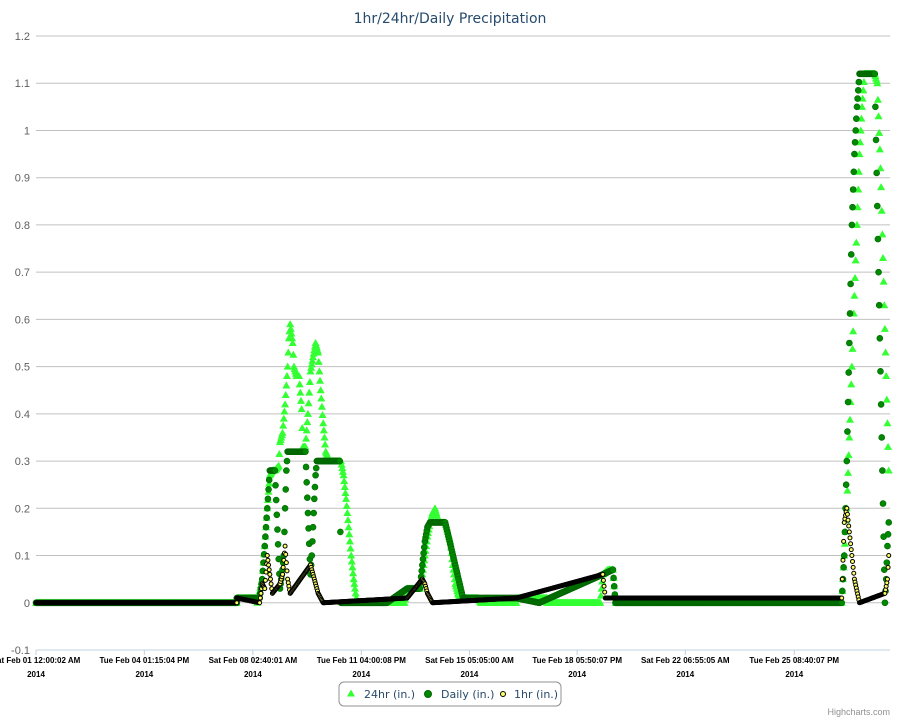 This screenshot has width=900, height=720. What do you see at coordinates (40, 660) in the screenshot?
I see `x-tick-label: Sat Feb 01 12:00:02 AM` at bounding box center [40, 660].